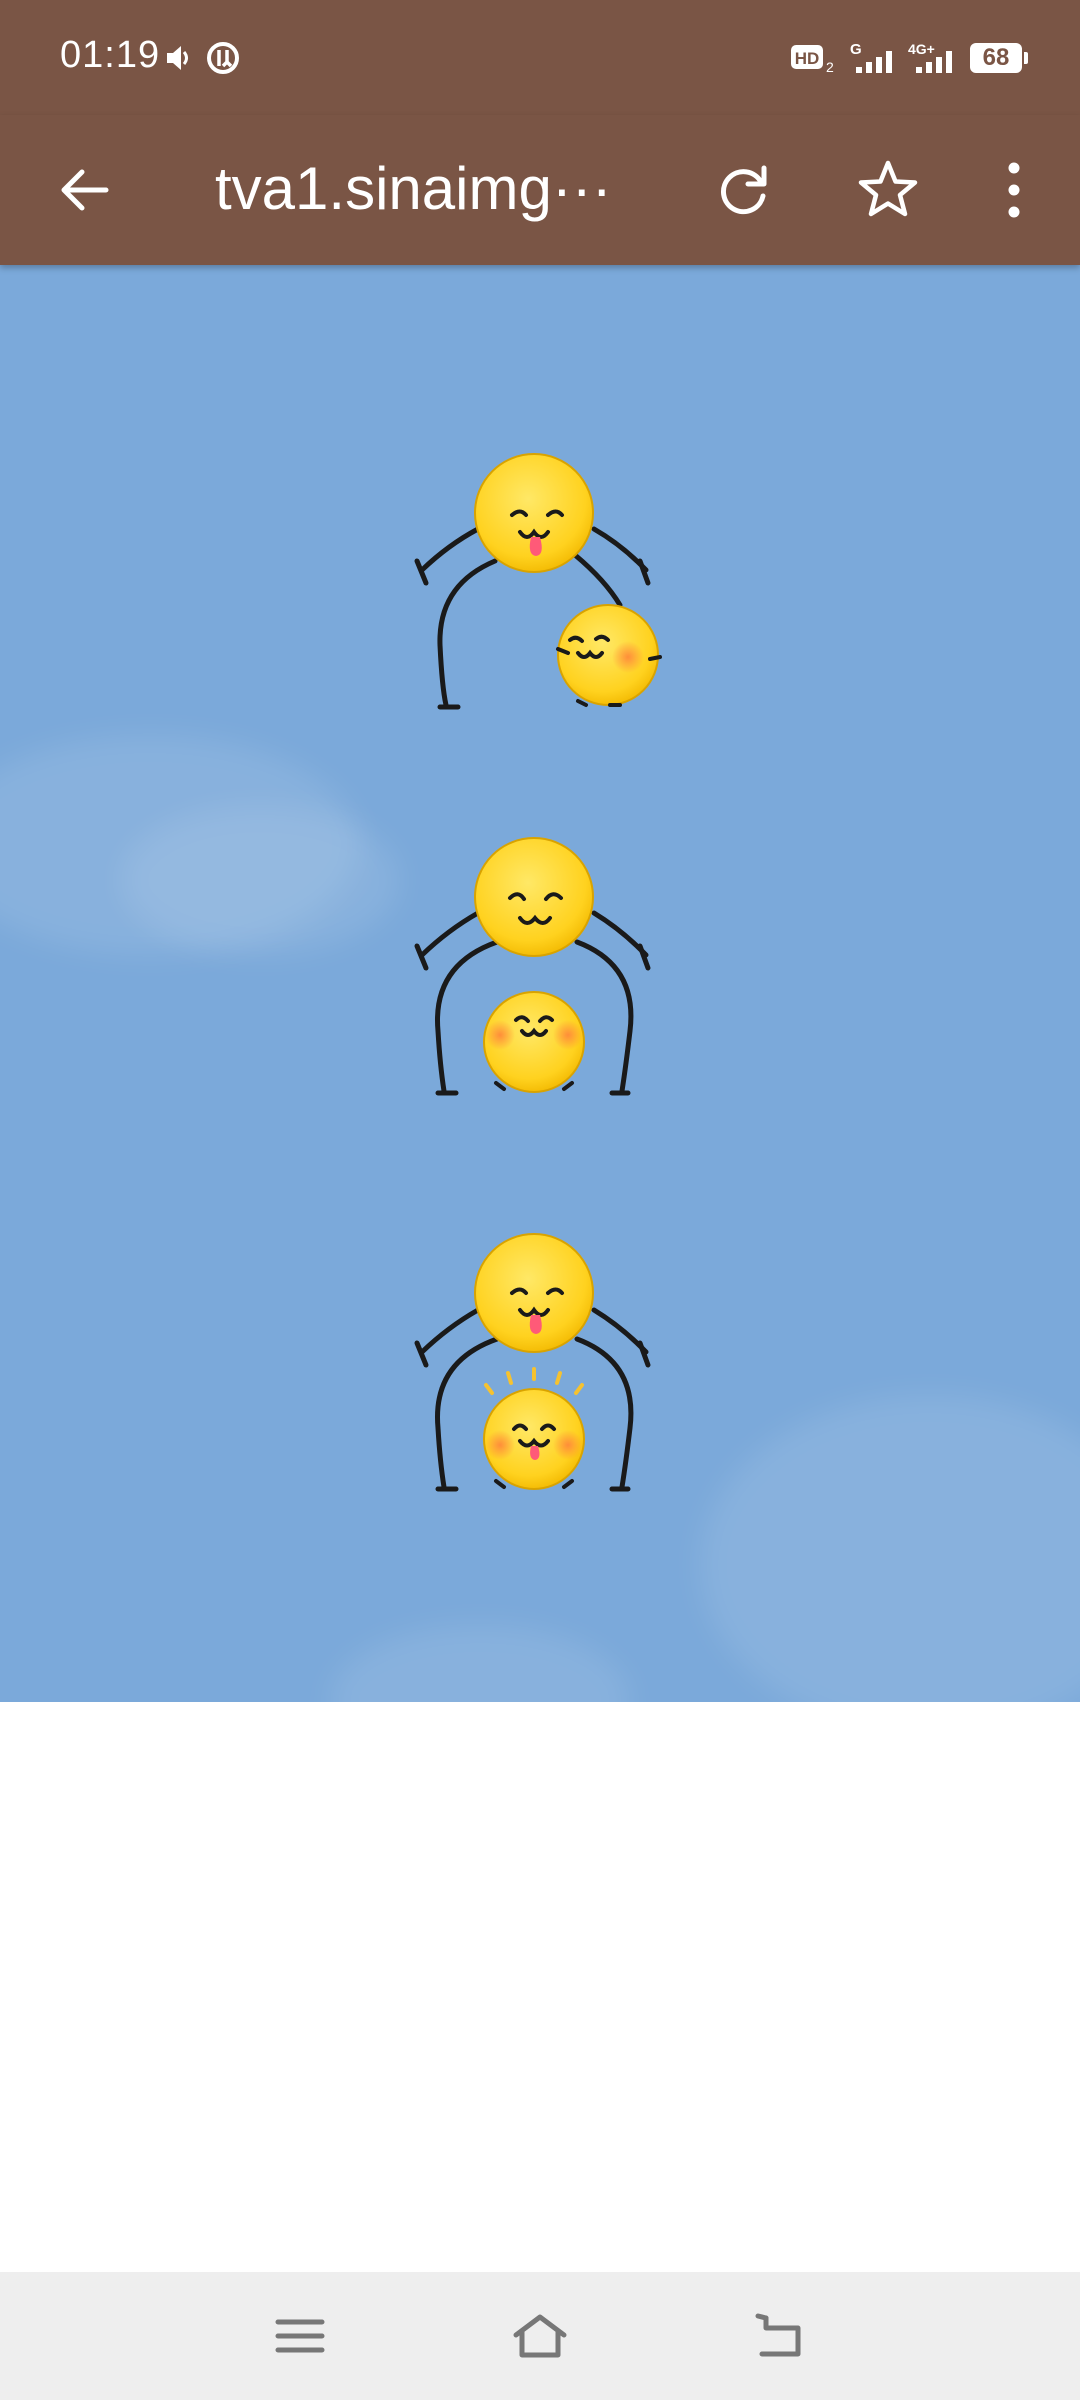 The height and width of the screenshot is (2400, 1080). What do you see at coordinates (921, 49) in the screenshot?
I see `svg-text: 4G+` at bounding box center [921, 49].